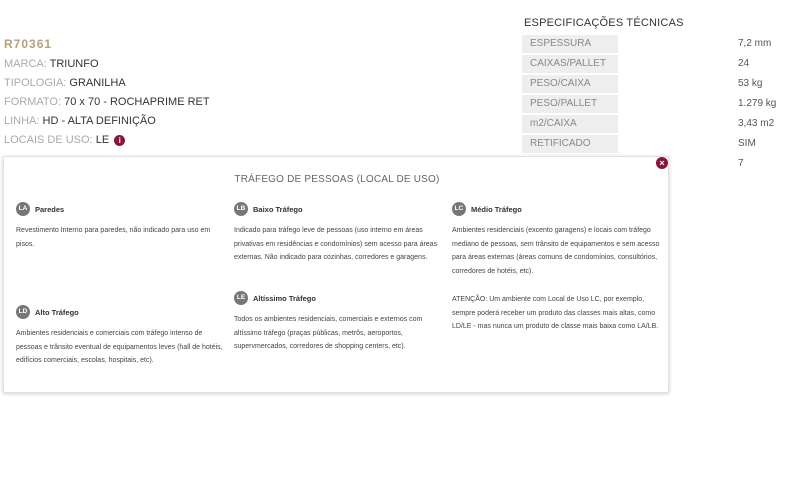 Image resolution: width=800 pixels, height=504 pixels. Describe the element at coordinates (757, 103) in the screenshot. I see `spec-value: 1.279 kg` at that location.